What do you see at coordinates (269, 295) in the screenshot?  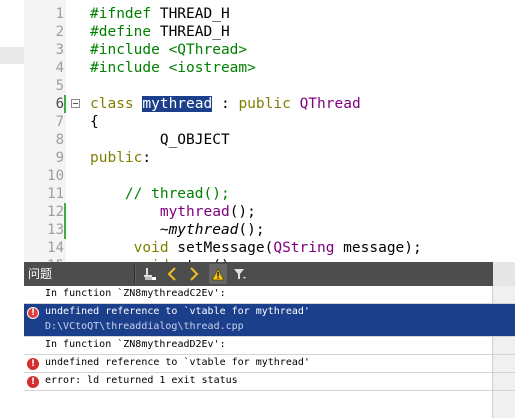 I see `issue-row: In function `ZN8mythreadC2Ev':` at bounding box center [269, 295].